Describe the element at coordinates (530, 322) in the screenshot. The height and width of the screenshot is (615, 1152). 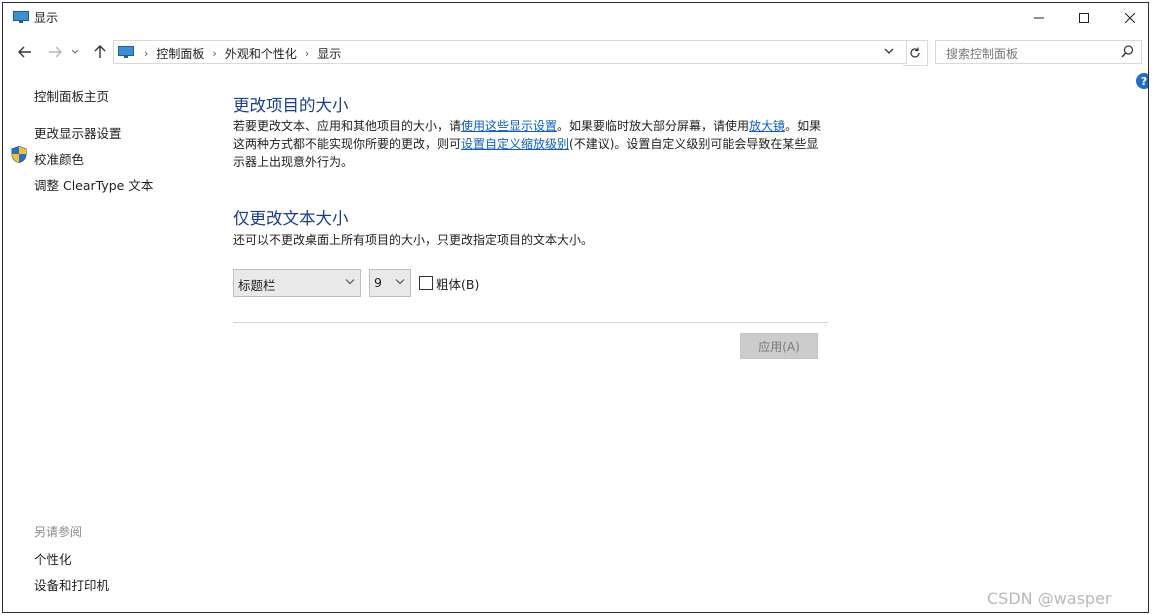
I see `divider` at that location.